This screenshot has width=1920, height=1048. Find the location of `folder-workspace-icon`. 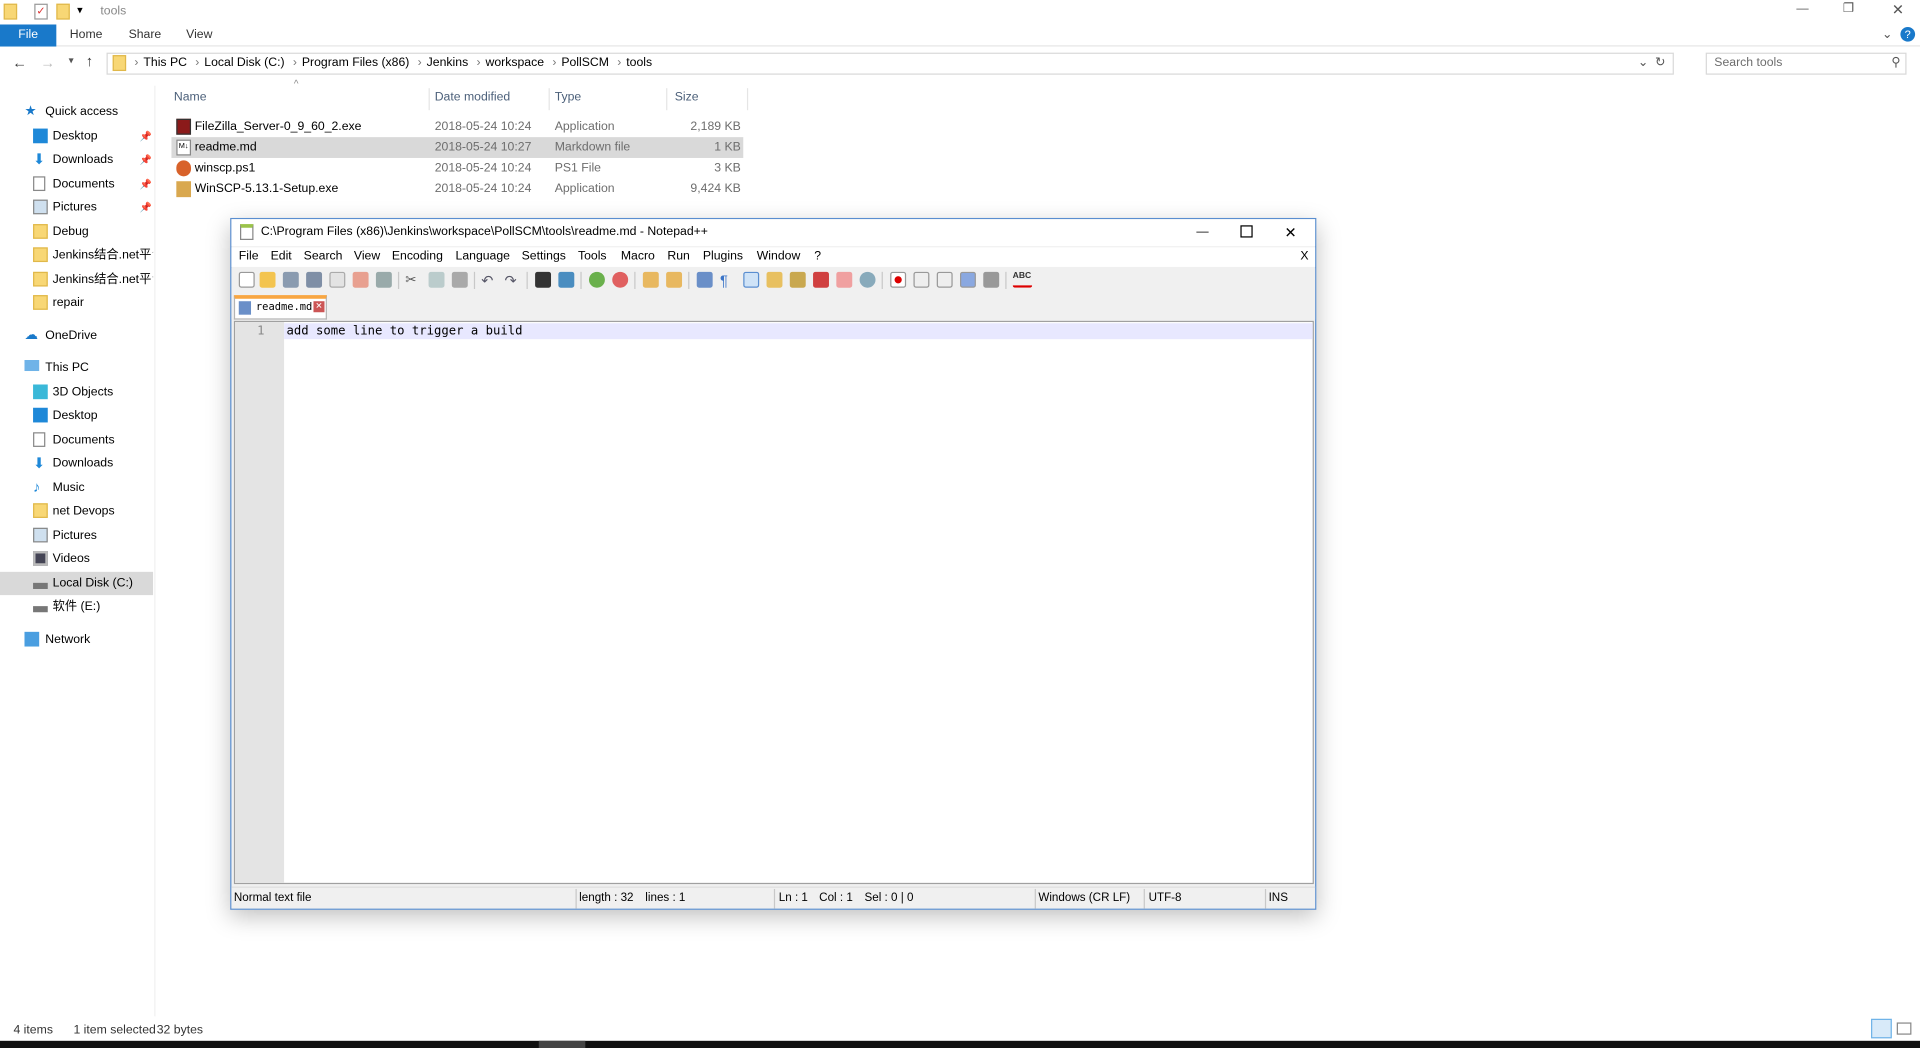

folder-workspace-icon is located at coordinates (844, 279).